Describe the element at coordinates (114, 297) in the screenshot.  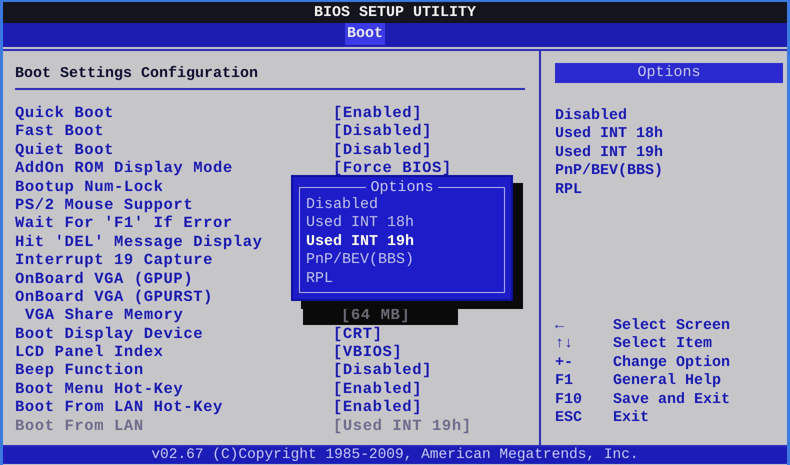
I see `setting-label: OnBoard VGA (GPURST)` at that location.